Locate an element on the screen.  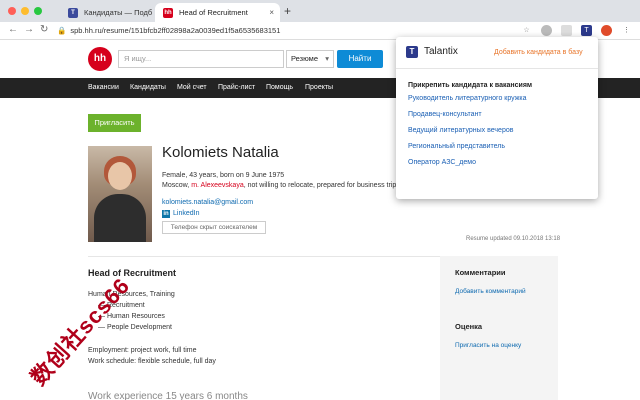
vacancy-link: Региональный представитель is located at coordinates (456, 146).